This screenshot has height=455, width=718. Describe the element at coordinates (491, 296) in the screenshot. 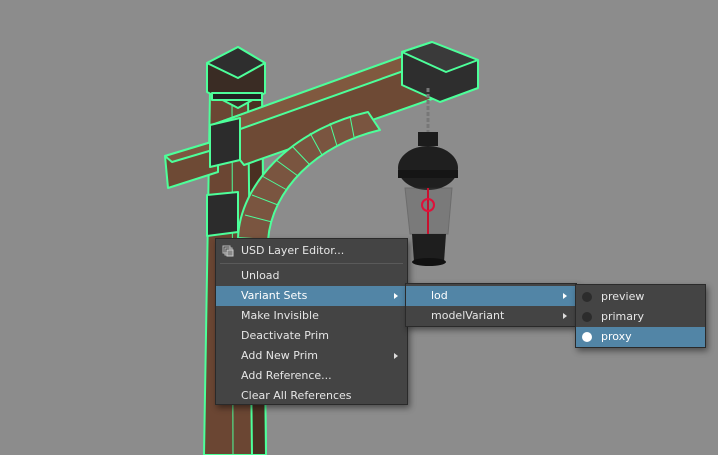

I see `menu-item-lod: lod` at that location.